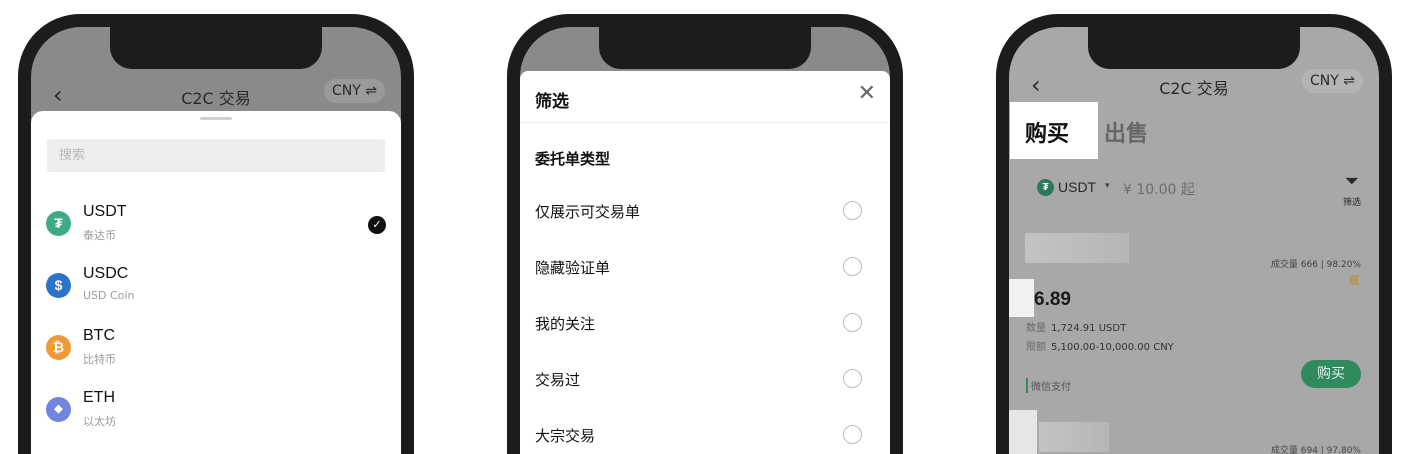 This screenshot has height=454, width=1410. I want to click on coin-selector: USDT, so click(1077, 187).